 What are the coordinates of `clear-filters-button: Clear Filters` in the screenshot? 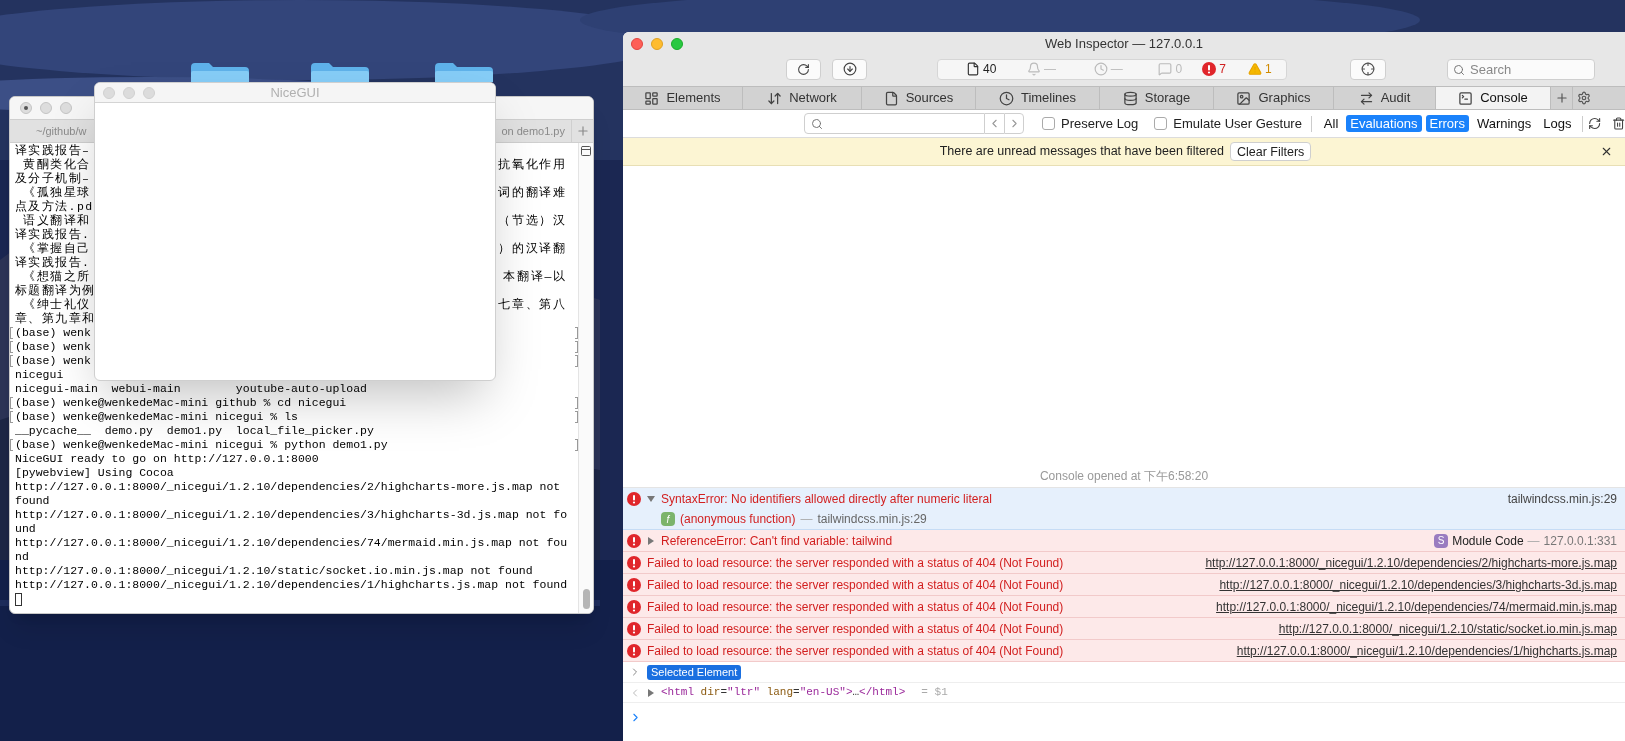 It's located at (1270, 151).